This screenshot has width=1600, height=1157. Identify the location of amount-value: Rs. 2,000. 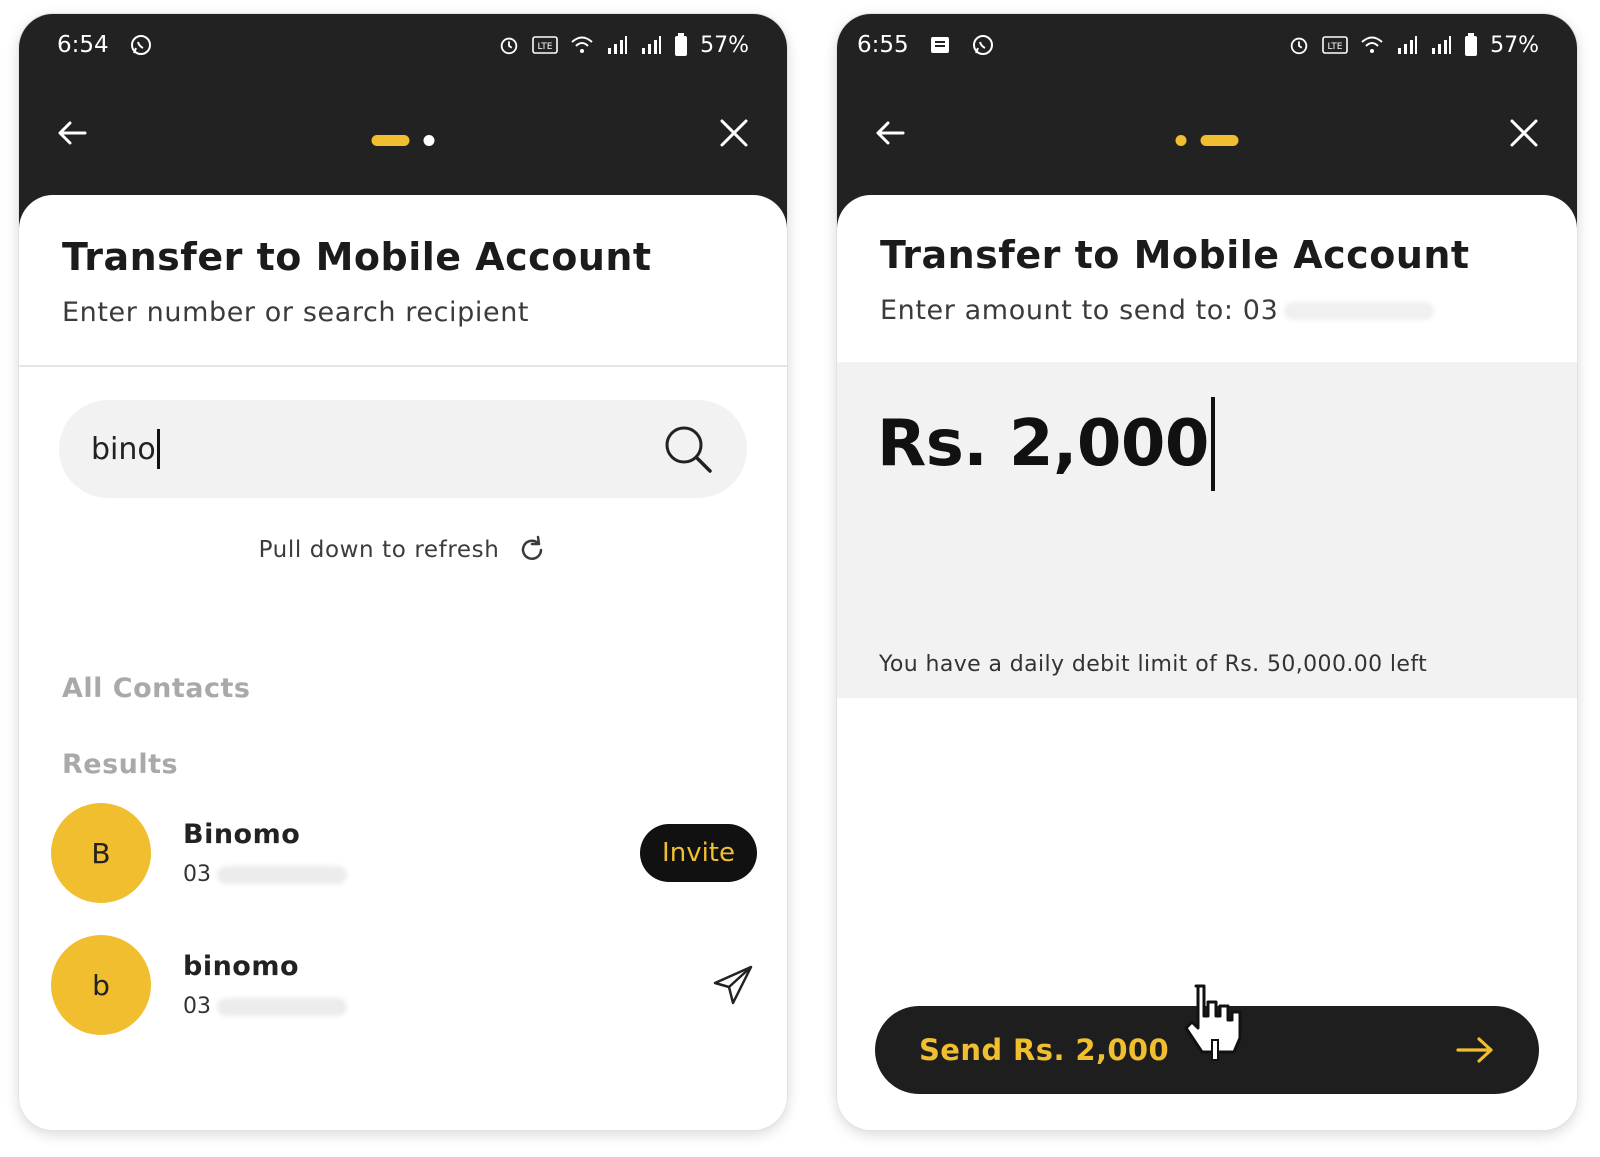
(1043, 444).